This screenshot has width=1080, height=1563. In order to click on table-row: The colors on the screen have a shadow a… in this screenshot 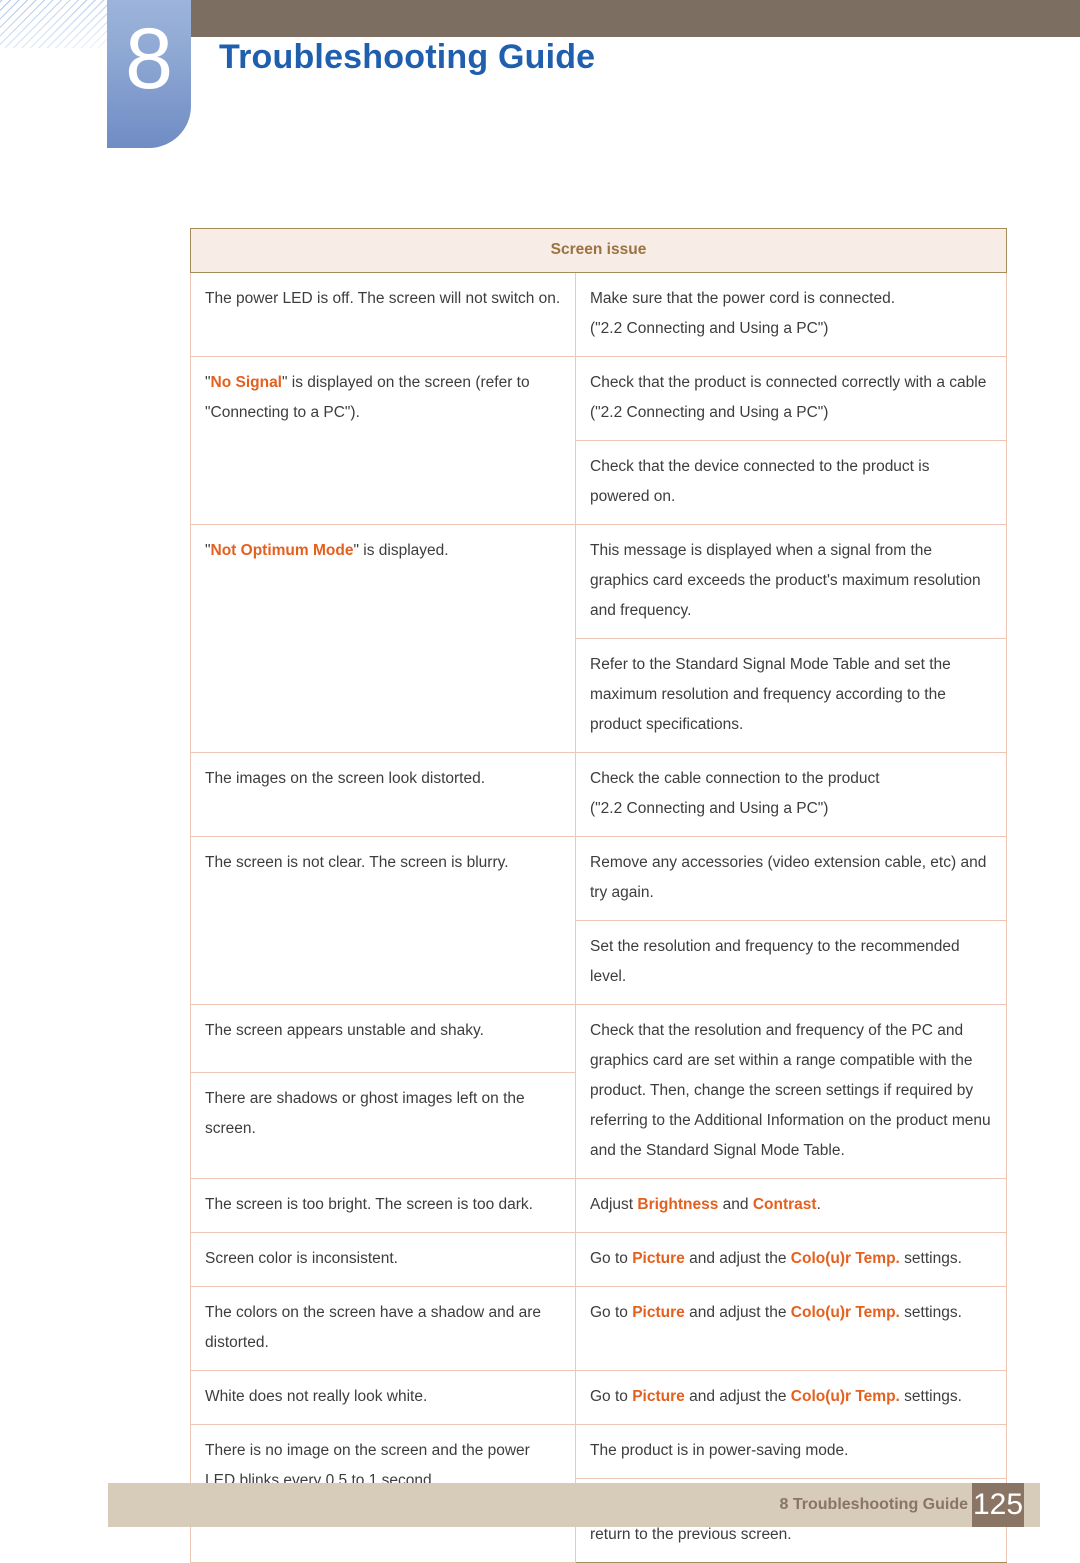, I will do `click(598, 1328)`.